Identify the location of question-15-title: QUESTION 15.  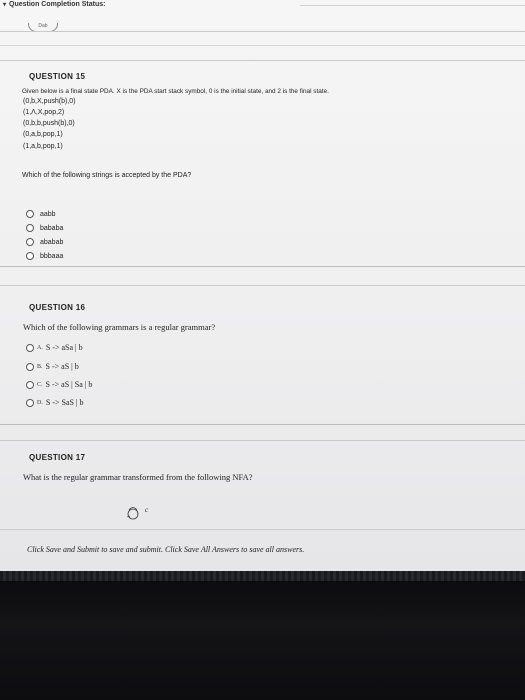
(57, 76).